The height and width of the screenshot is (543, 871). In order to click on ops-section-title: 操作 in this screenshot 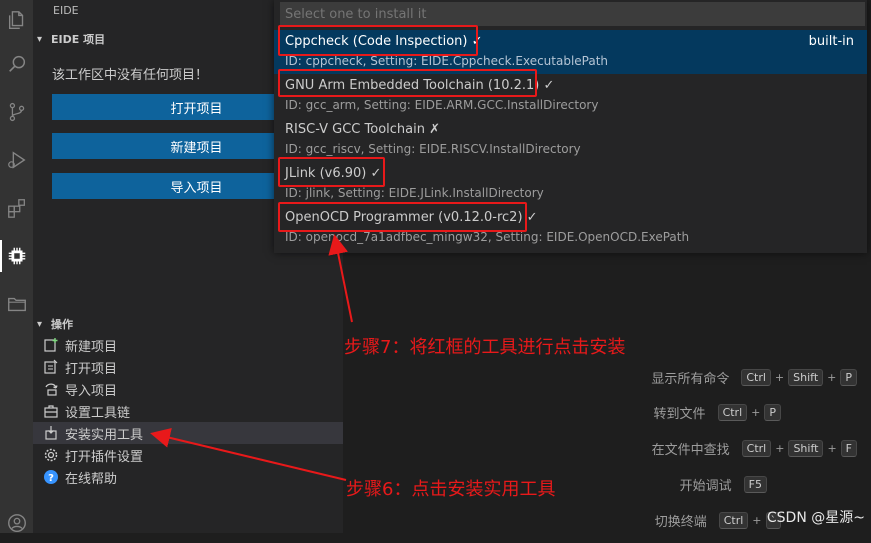, I will do `click(62, 324)`.